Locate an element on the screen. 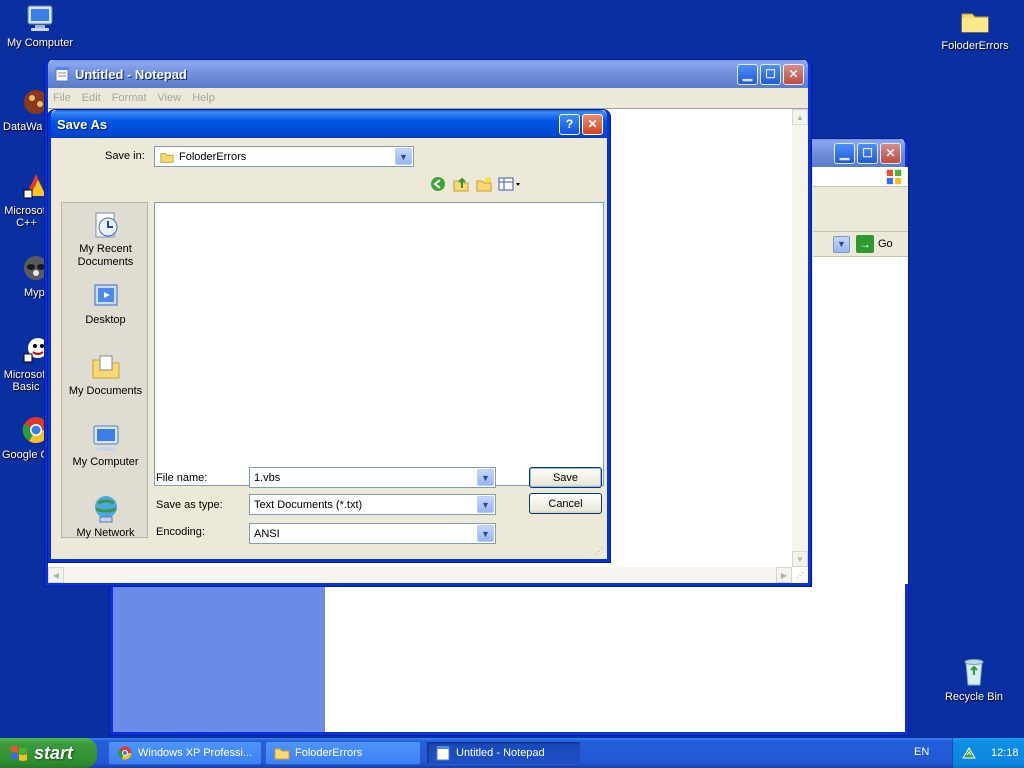 The width and height of the screenshot is (1024, 768). views-menu-button is located at coordinates (510, 183).